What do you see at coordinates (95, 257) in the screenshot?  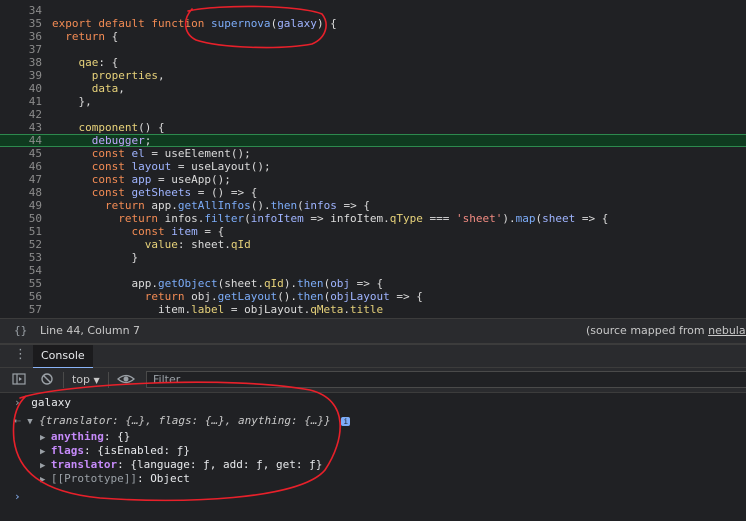 I see `code-text: }` at bounding box center [95, 257].